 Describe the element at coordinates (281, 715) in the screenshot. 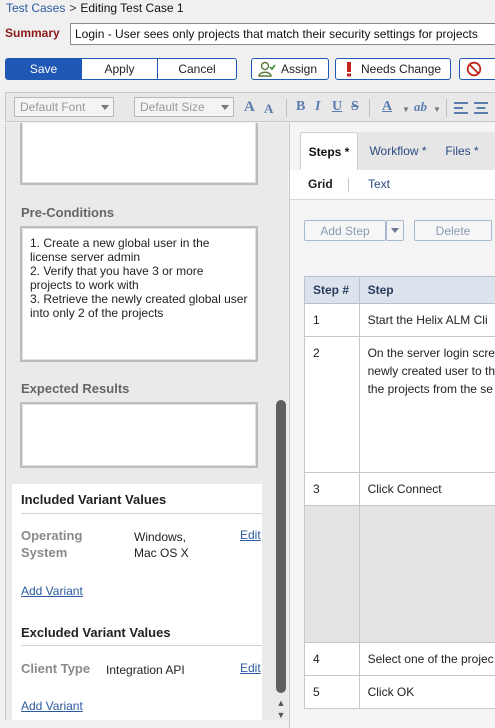

I see `scroll-down-arrow-icon: ▼` at that location.